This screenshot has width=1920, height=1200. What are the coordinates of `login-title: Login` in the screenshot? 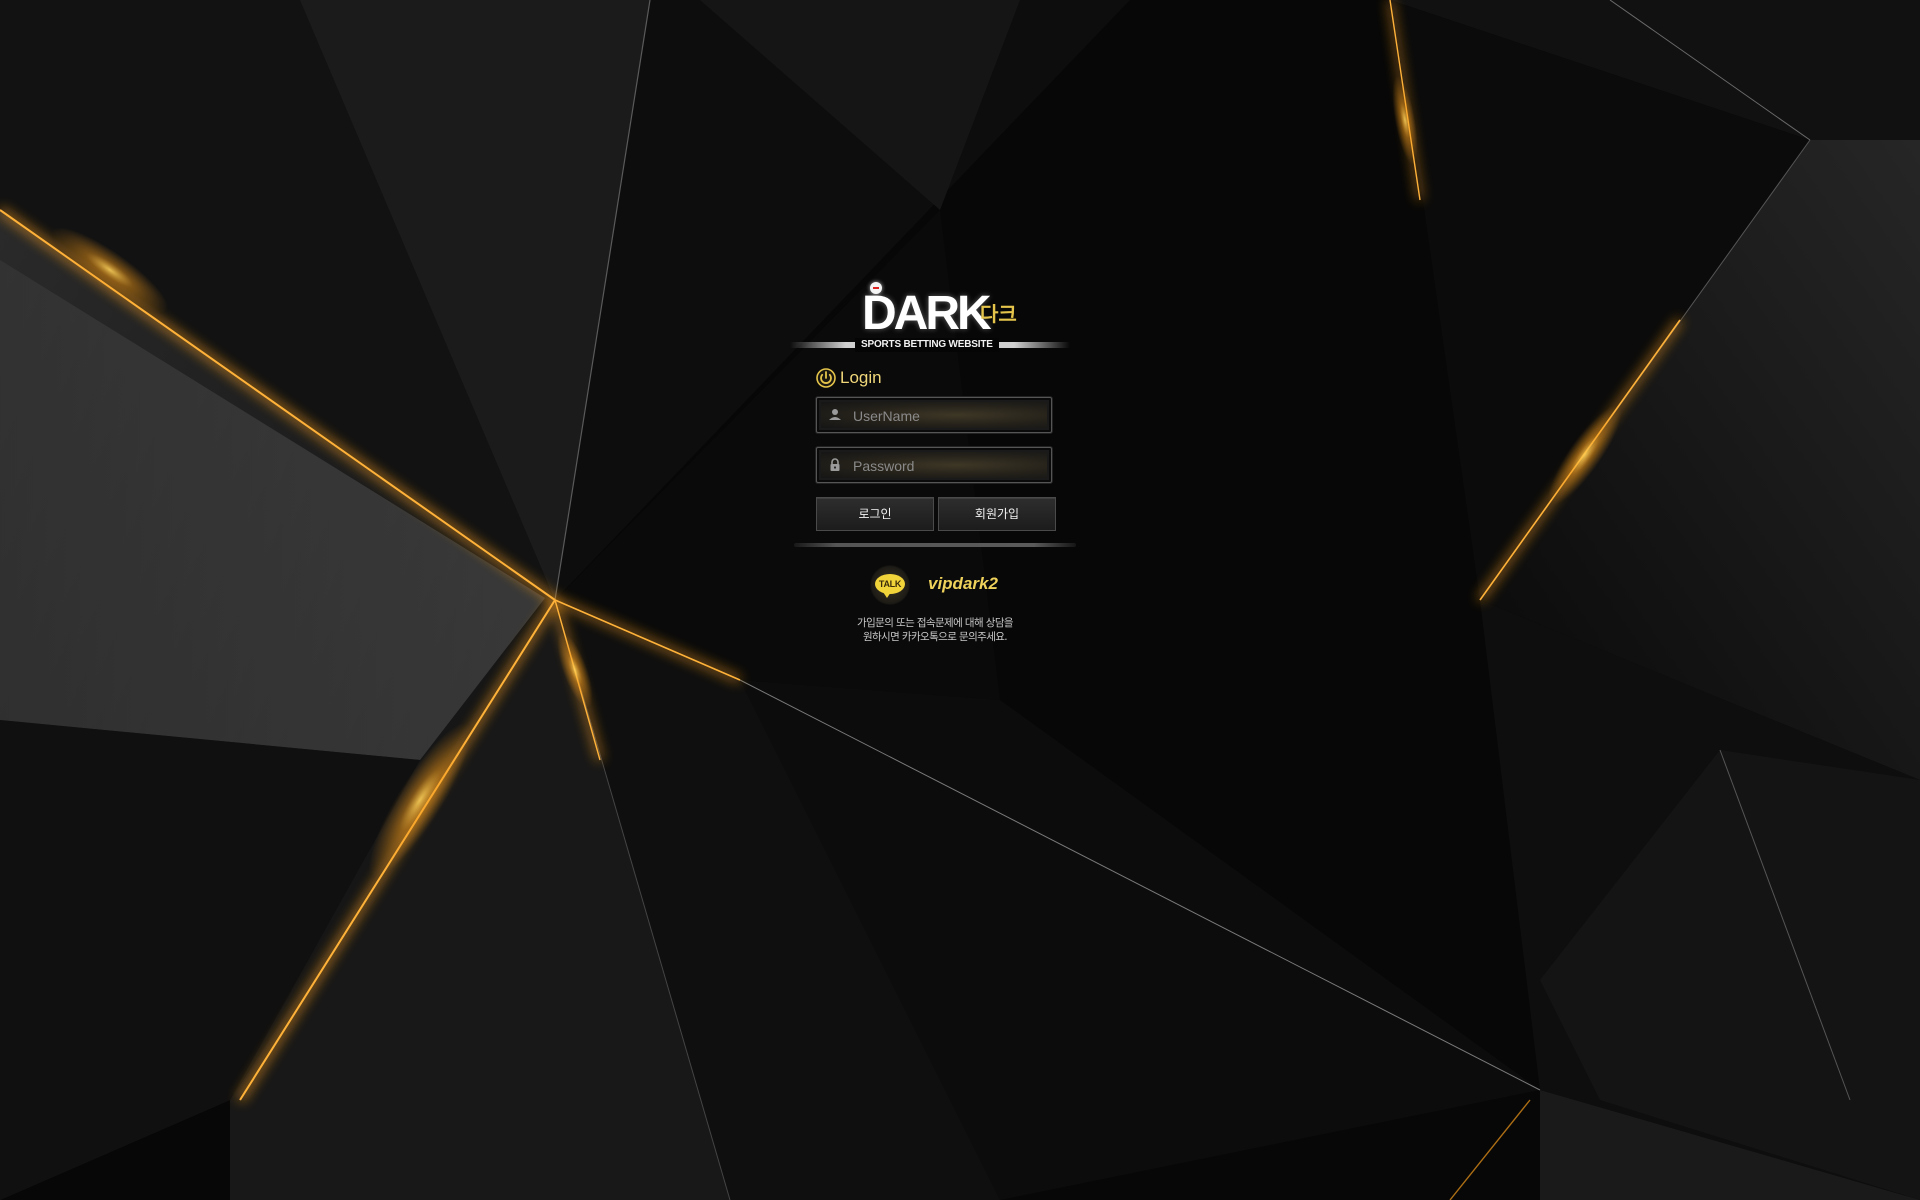 It's located at (861, 377).